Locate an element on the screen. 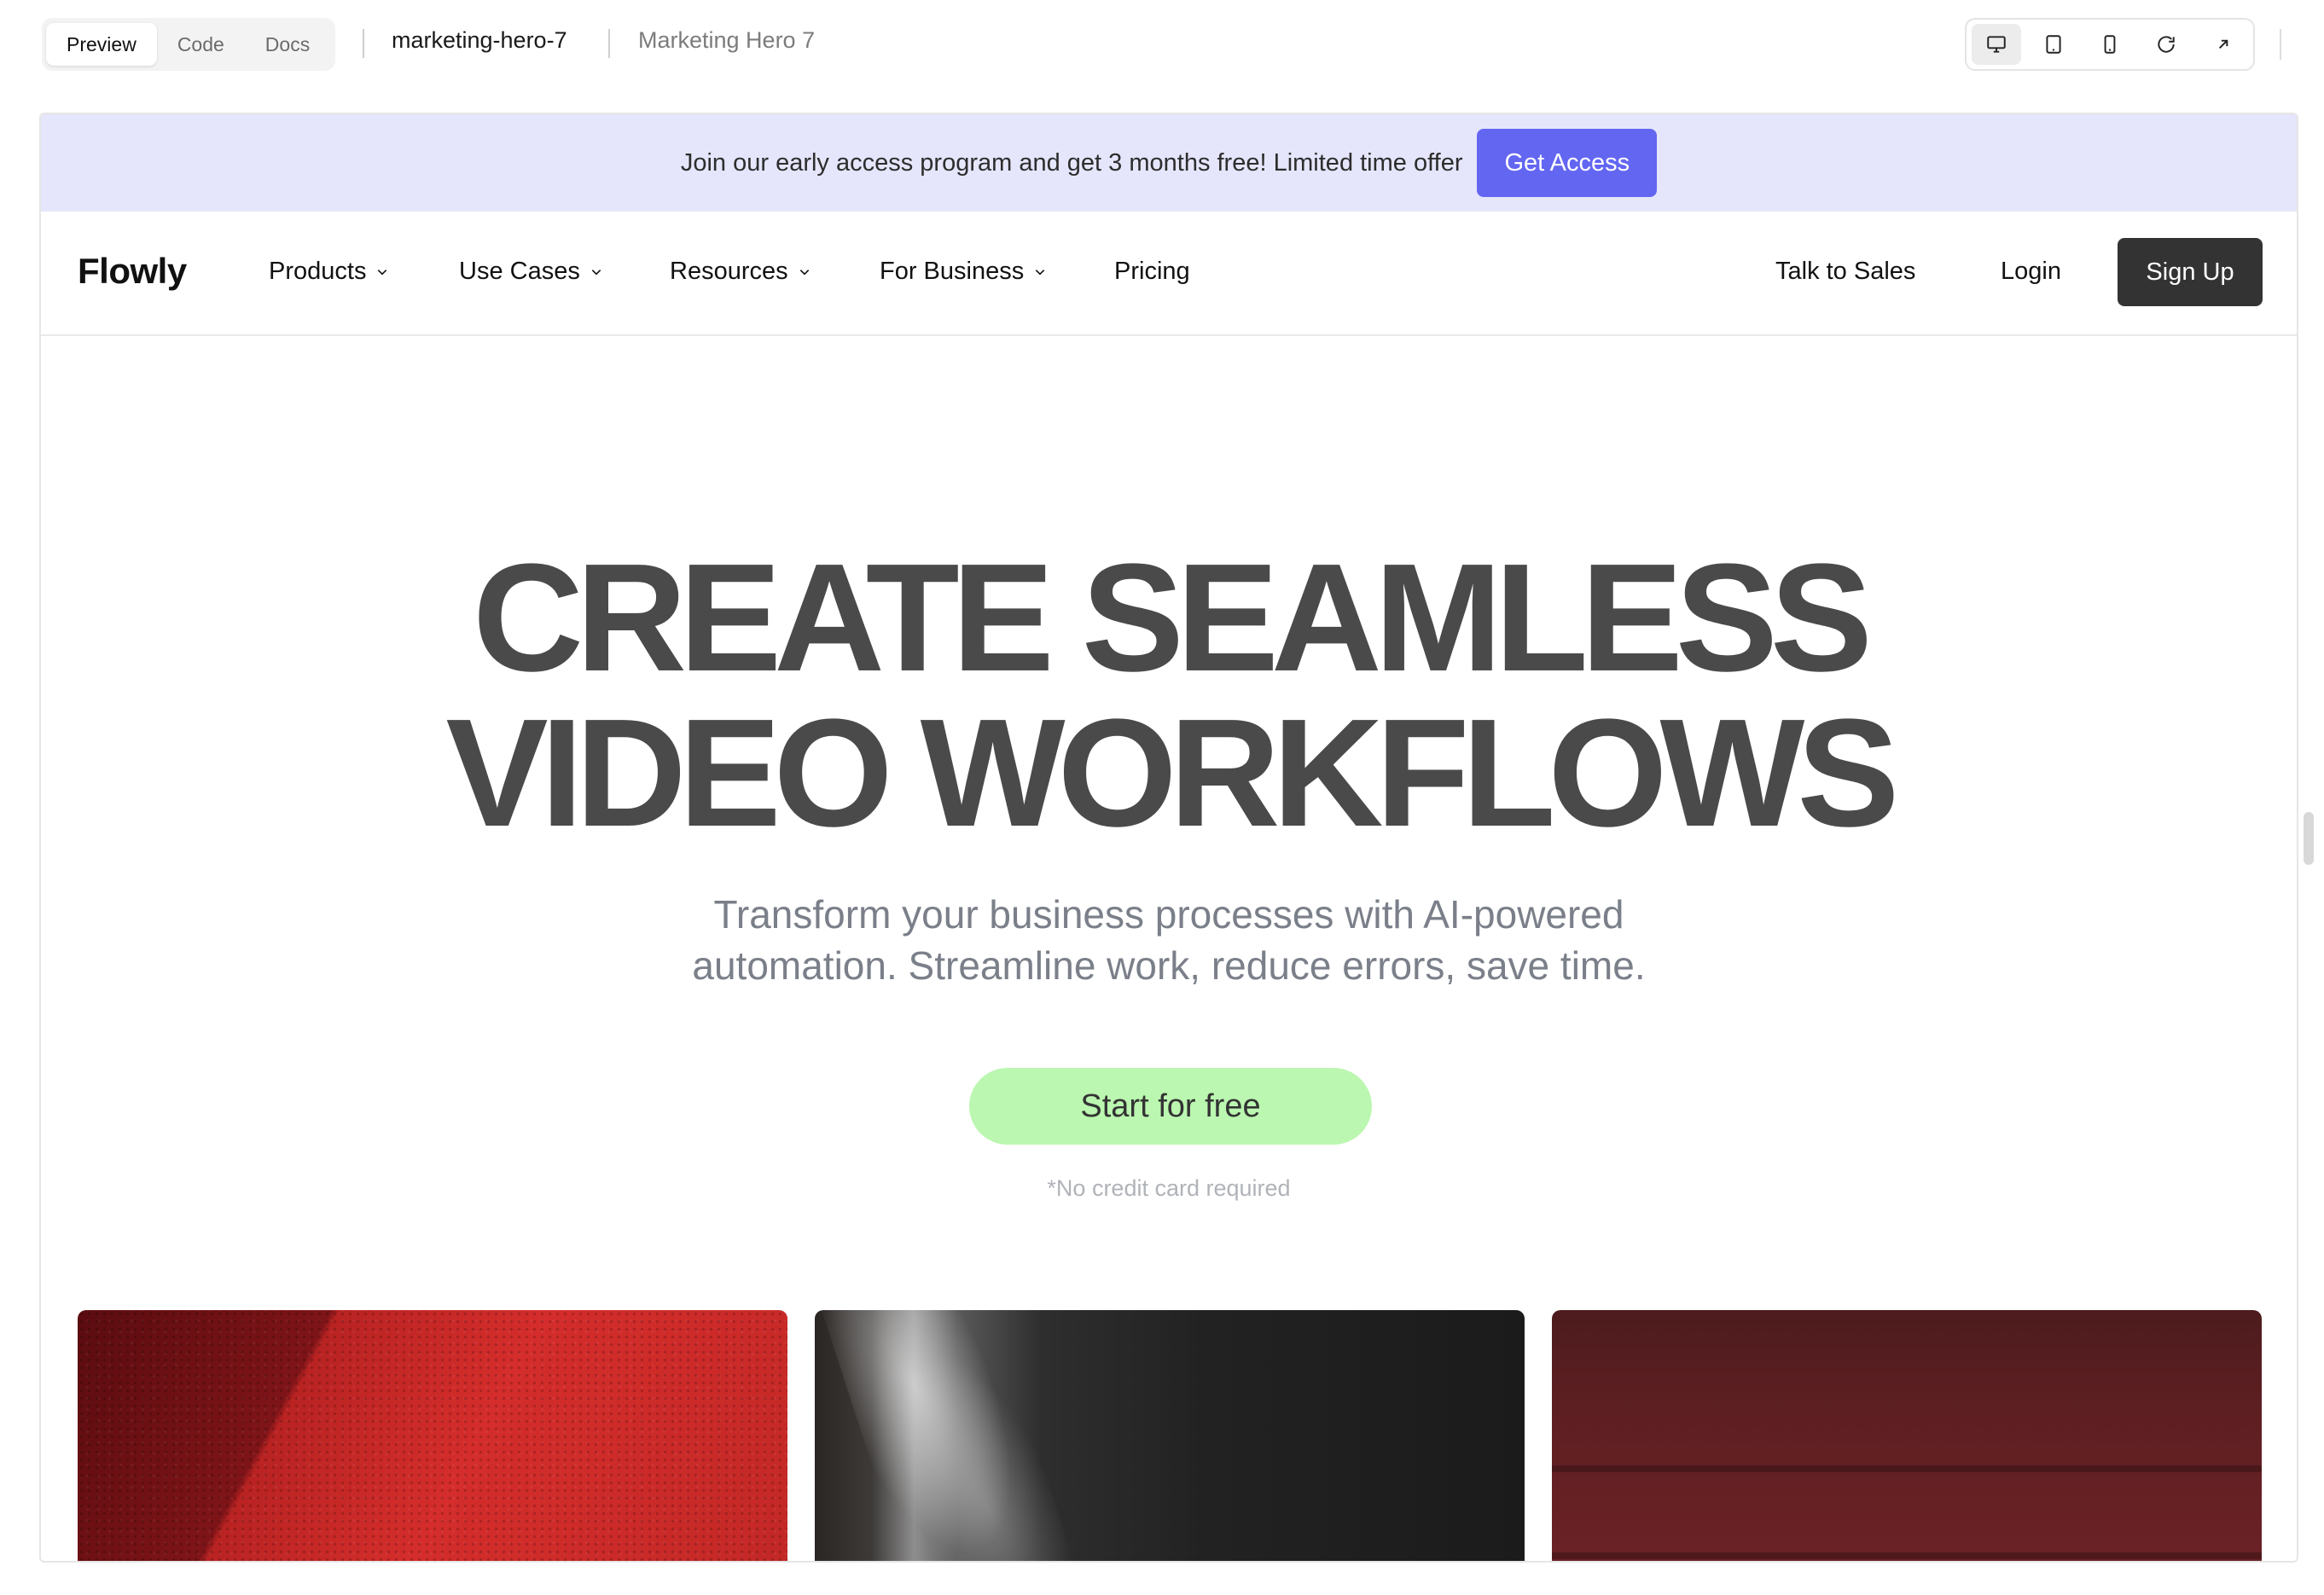 Image resolution: width=2324 pixels, height=1595 pixels. open-external-icon is located at coordinates (2223, 44).